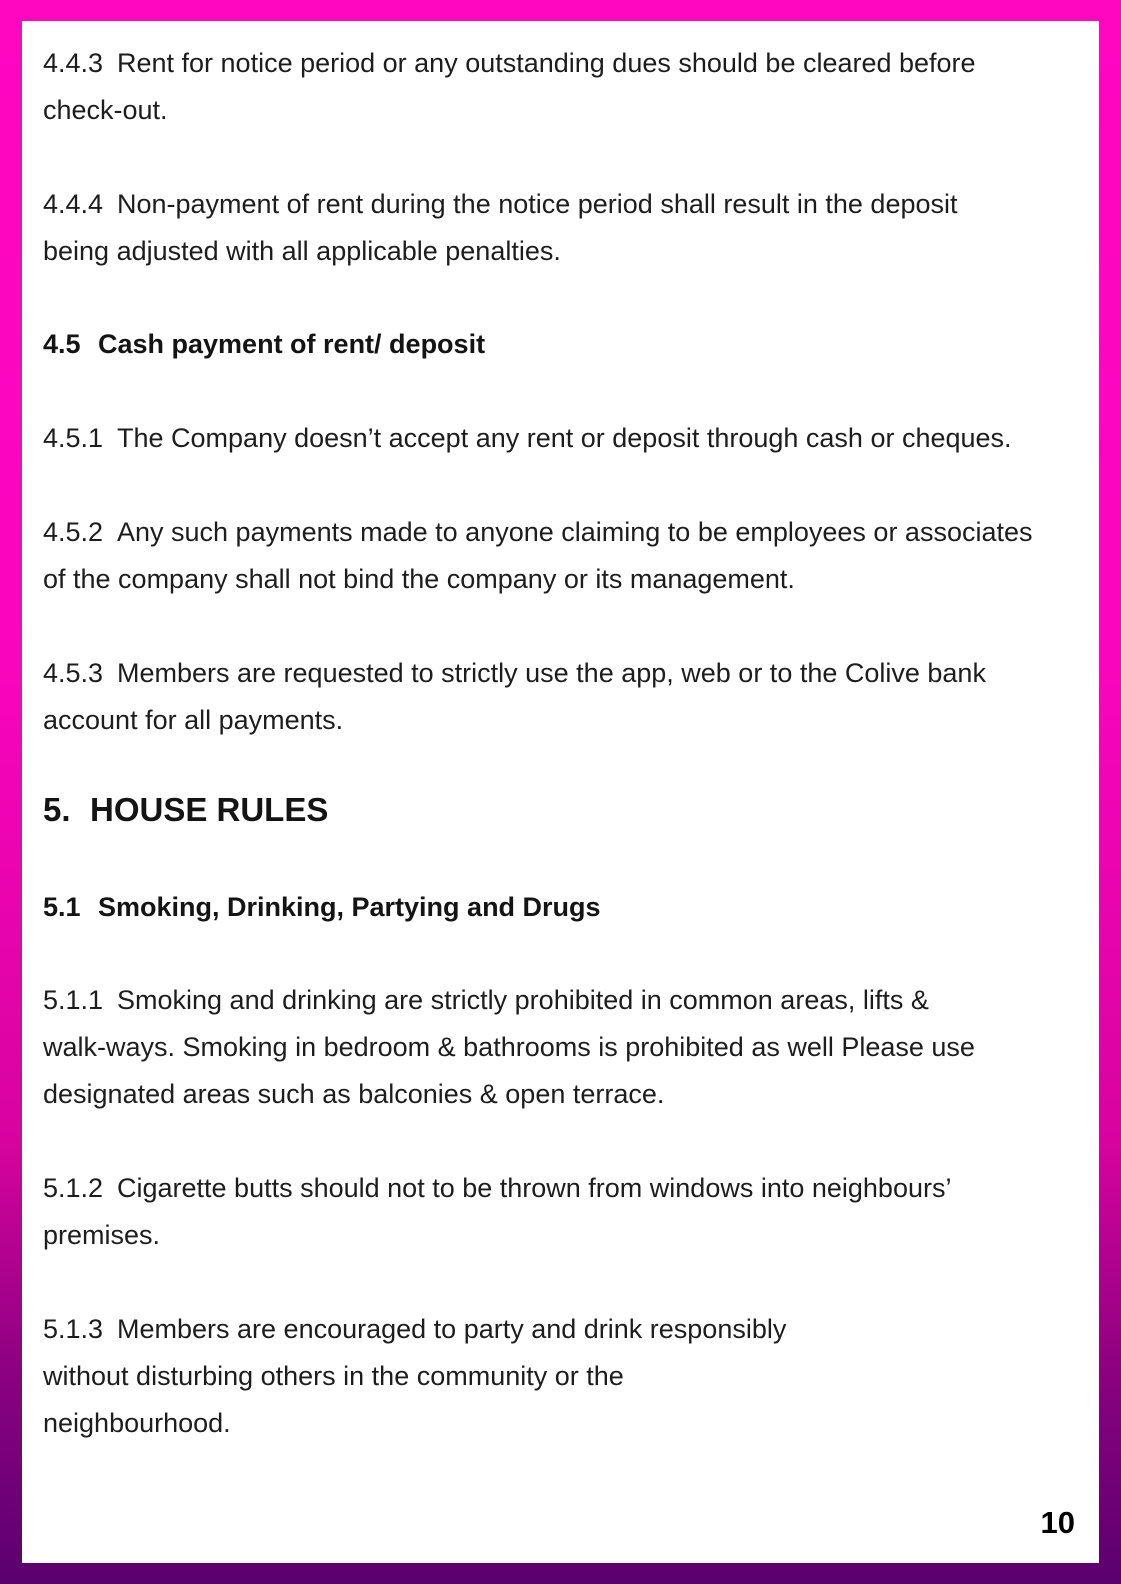  What do you see at coordinates (62, 344) in the screenshot?
I see `heading-number: 4.5` at bounding box center [62, 344].